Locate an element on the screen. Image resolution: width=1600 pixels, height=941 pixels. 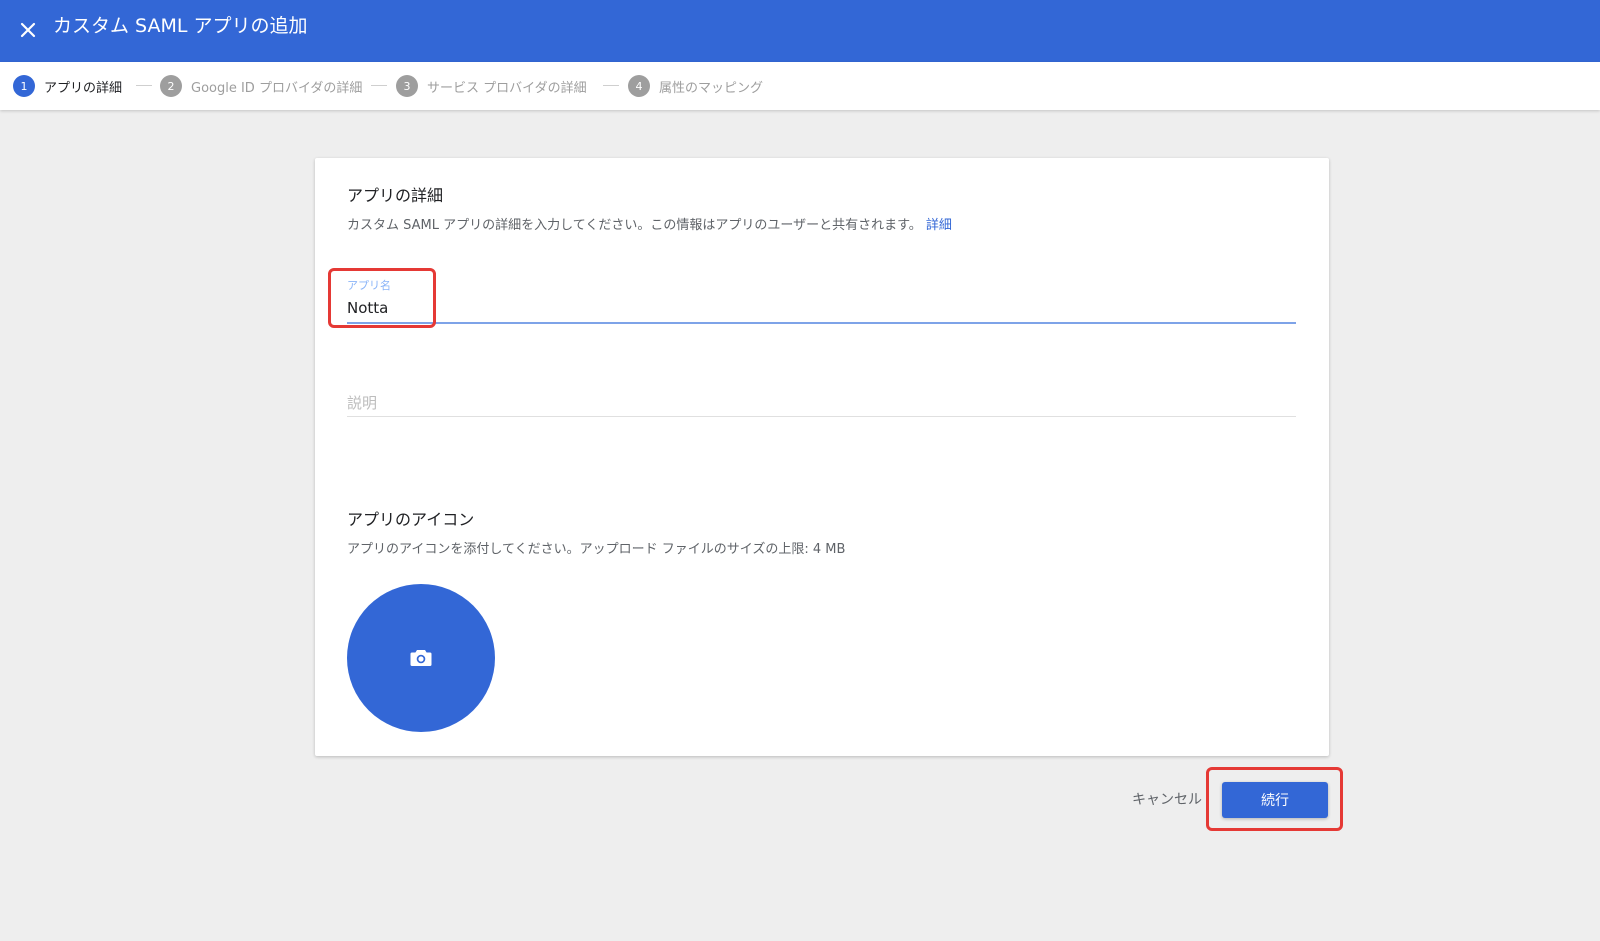
step-label: Google ID プロバイダの詳細 is located at coordinates (277, 88).